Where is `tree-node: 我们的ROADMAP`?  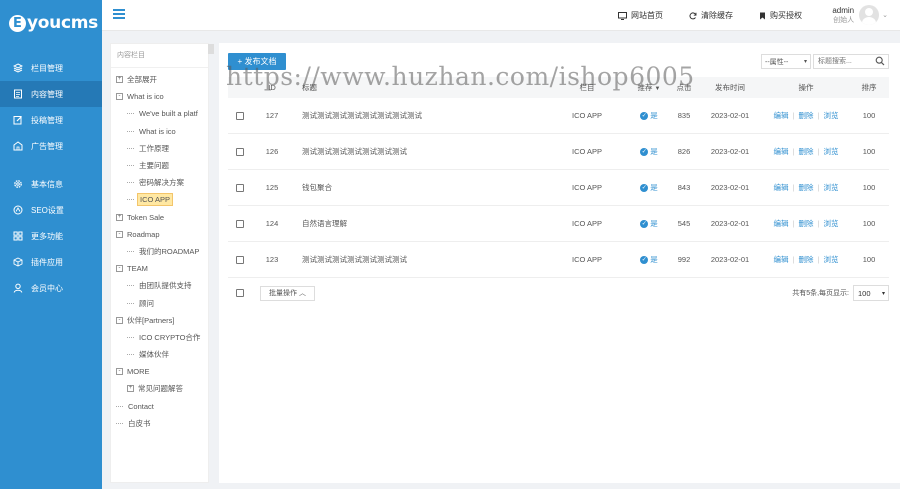 tree-node: 我们的ROADMAP is located at coordinates (159, 251).